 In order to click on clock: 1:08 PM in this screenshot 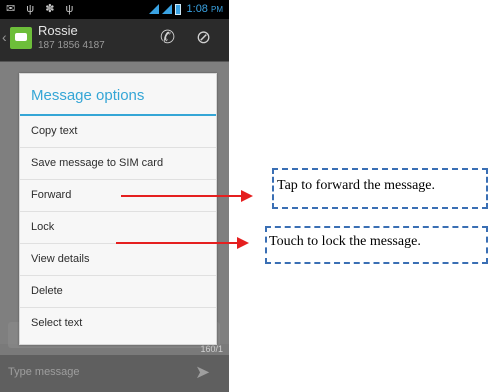, I will do `click(204, 9)`.